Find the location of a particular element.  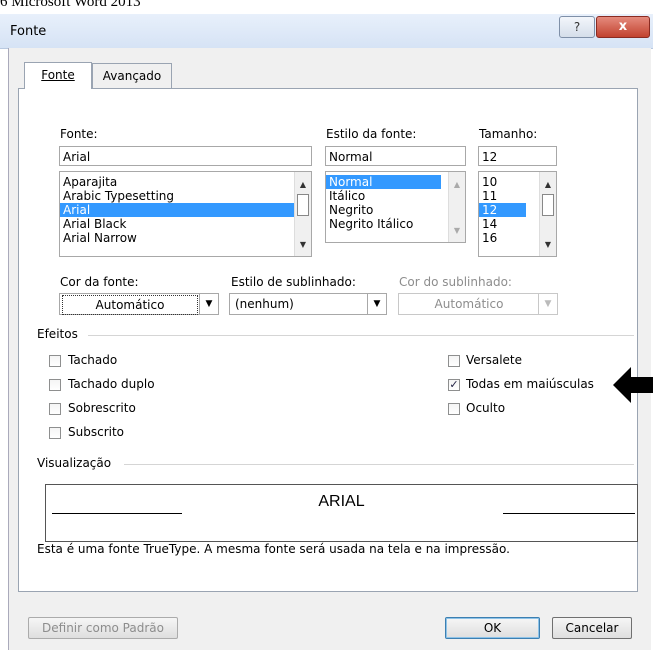

list-item: Arabic Typesetting is located at coordinates (185, 196).